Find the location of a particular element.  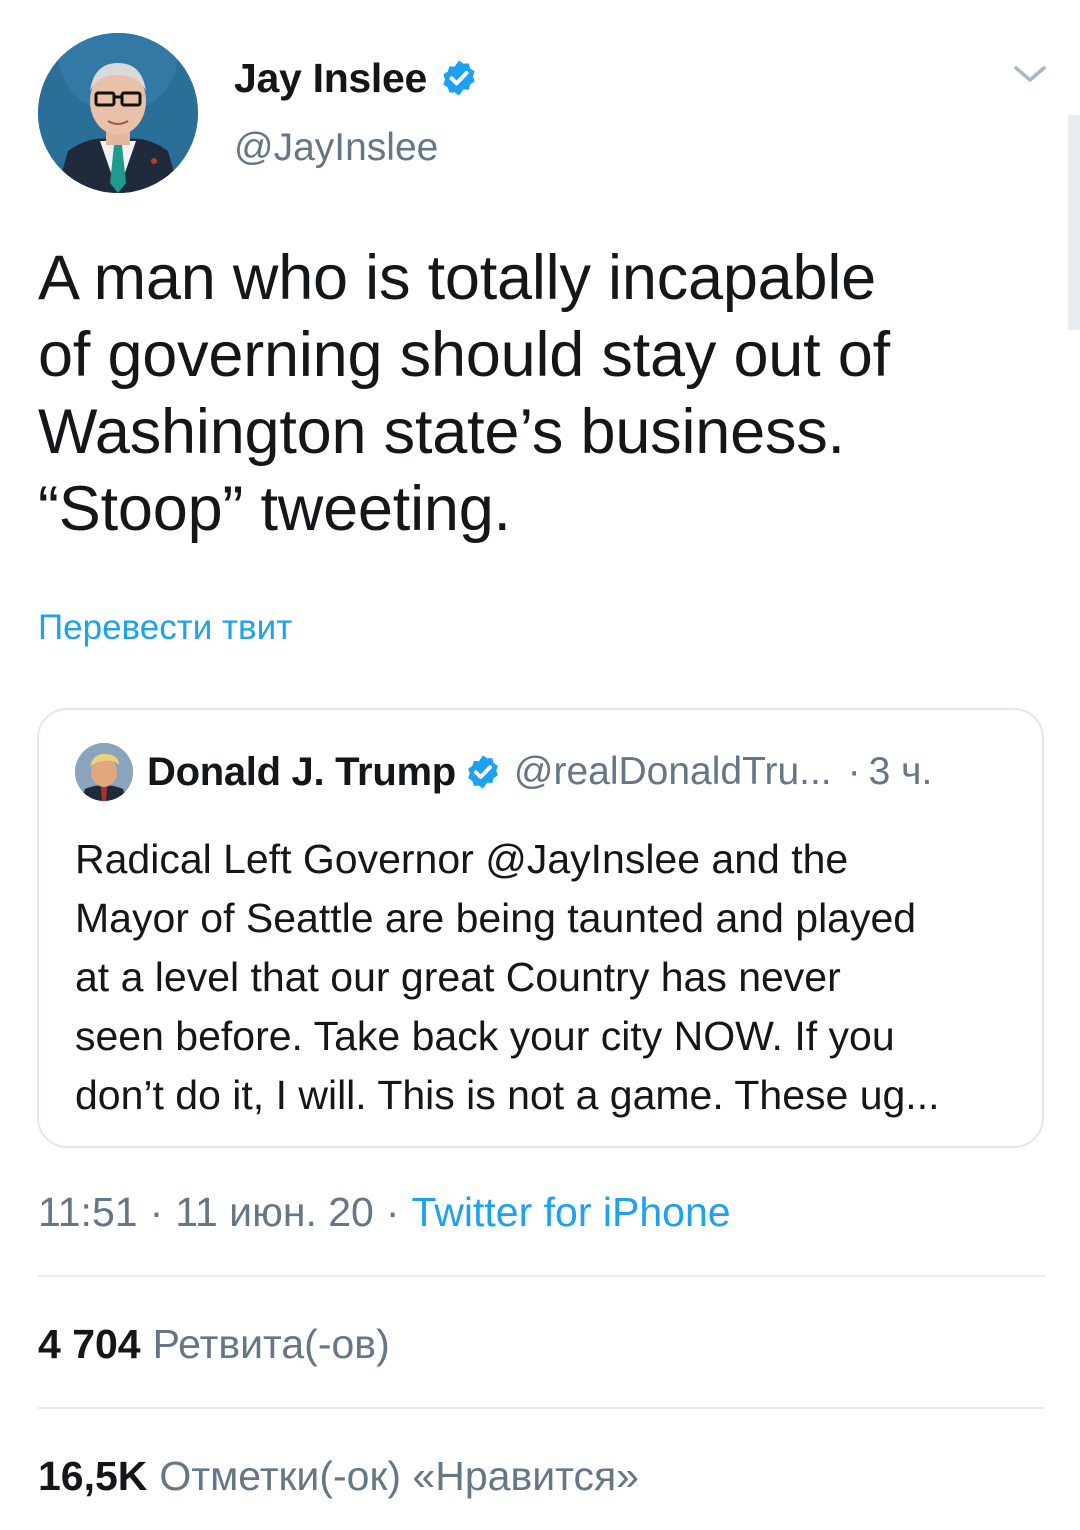

author-avatar is located at coordinates (118, 113).